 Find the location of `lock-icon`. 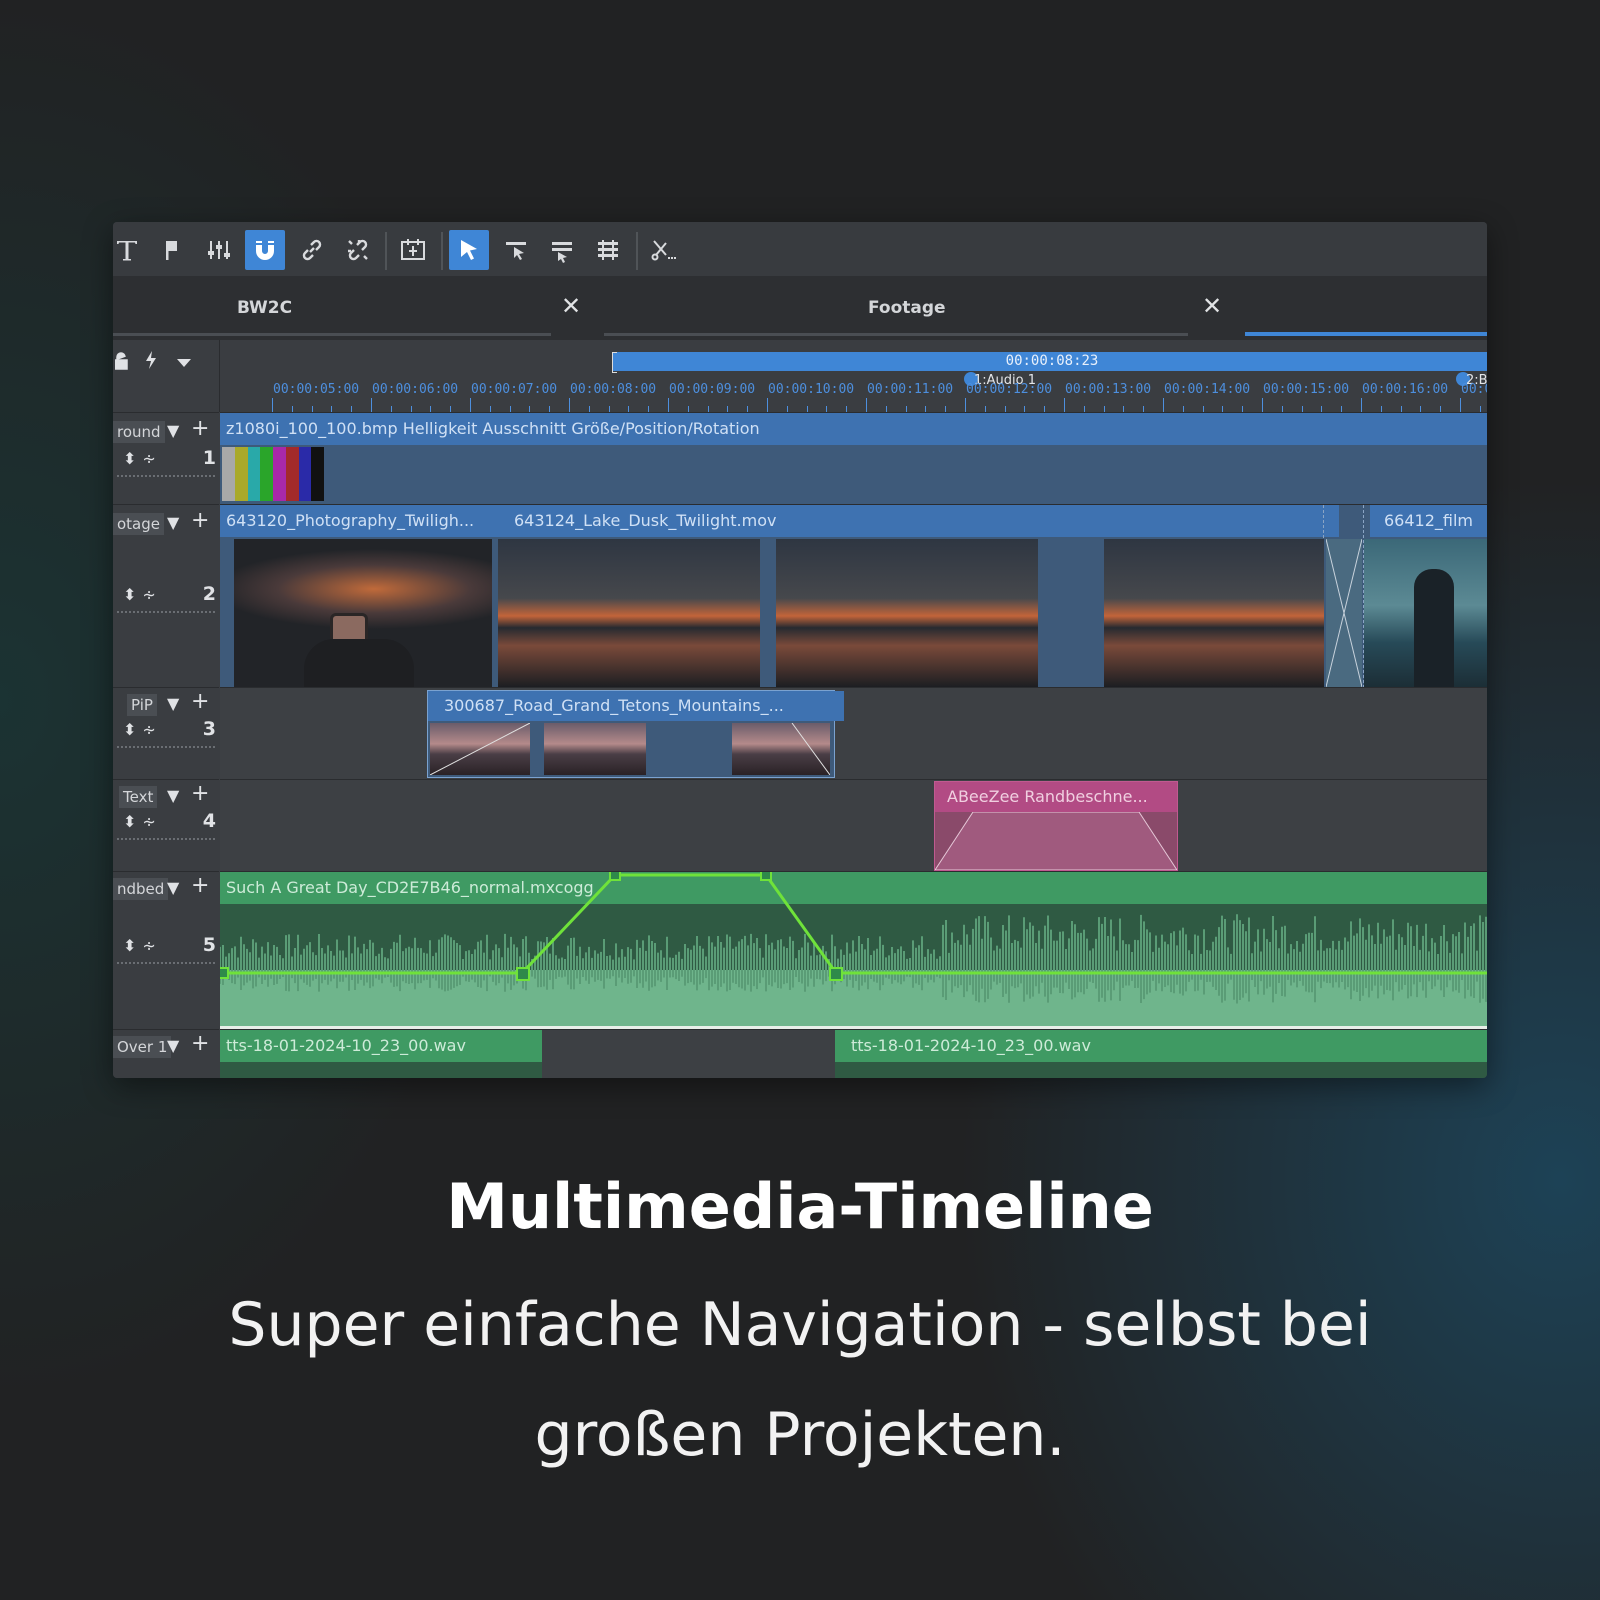

lock-icon is located at coordinates (122, 363).